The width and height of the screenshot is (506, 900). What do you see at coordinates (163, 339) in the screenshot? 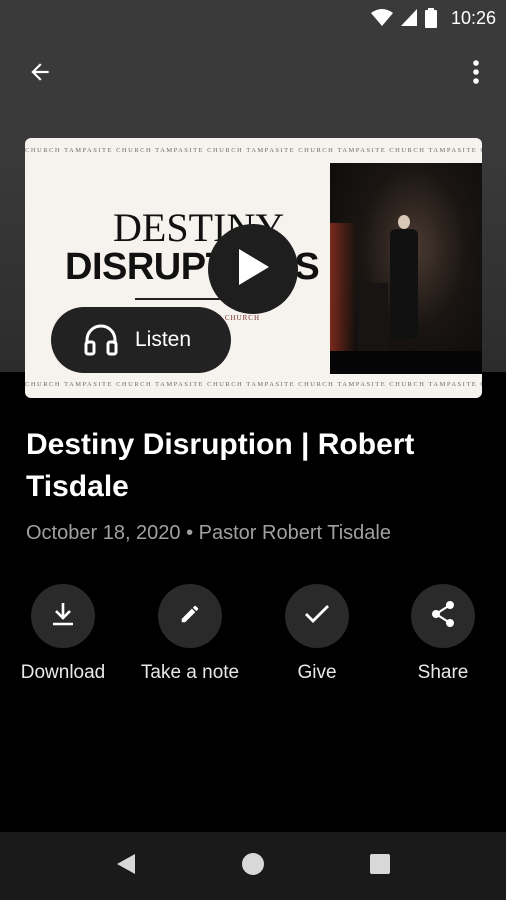
I see `listen-label: Listen` at bounding box center [163, 339].